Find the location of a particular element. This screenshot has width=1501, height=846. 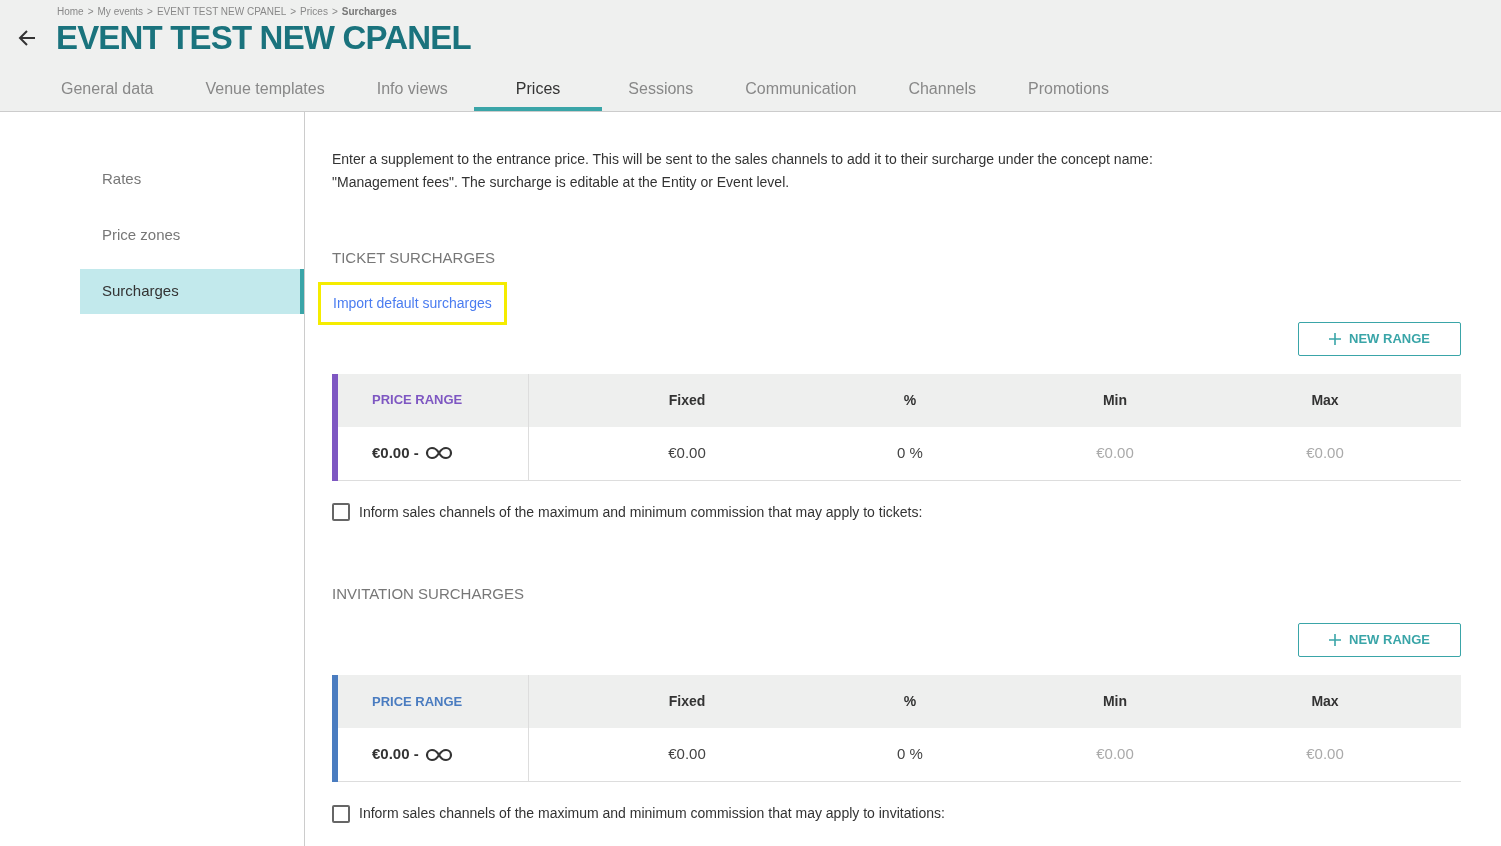

sidebar-item: Price zones is located at coordinates (192, 235).